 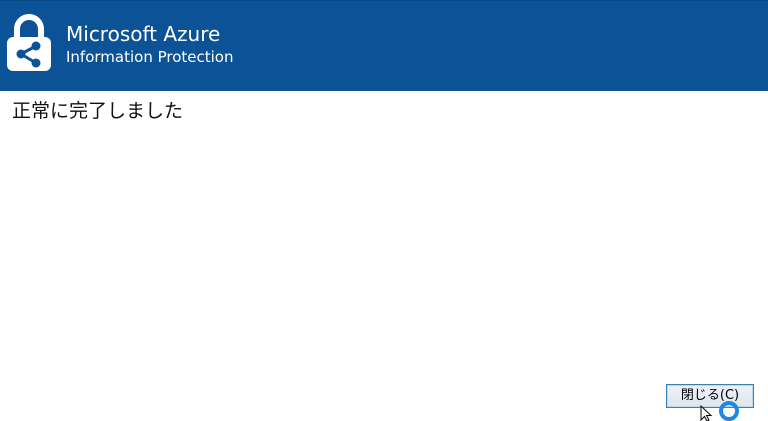 I want to click on lock-share-icon, so click(x=29, y=42).